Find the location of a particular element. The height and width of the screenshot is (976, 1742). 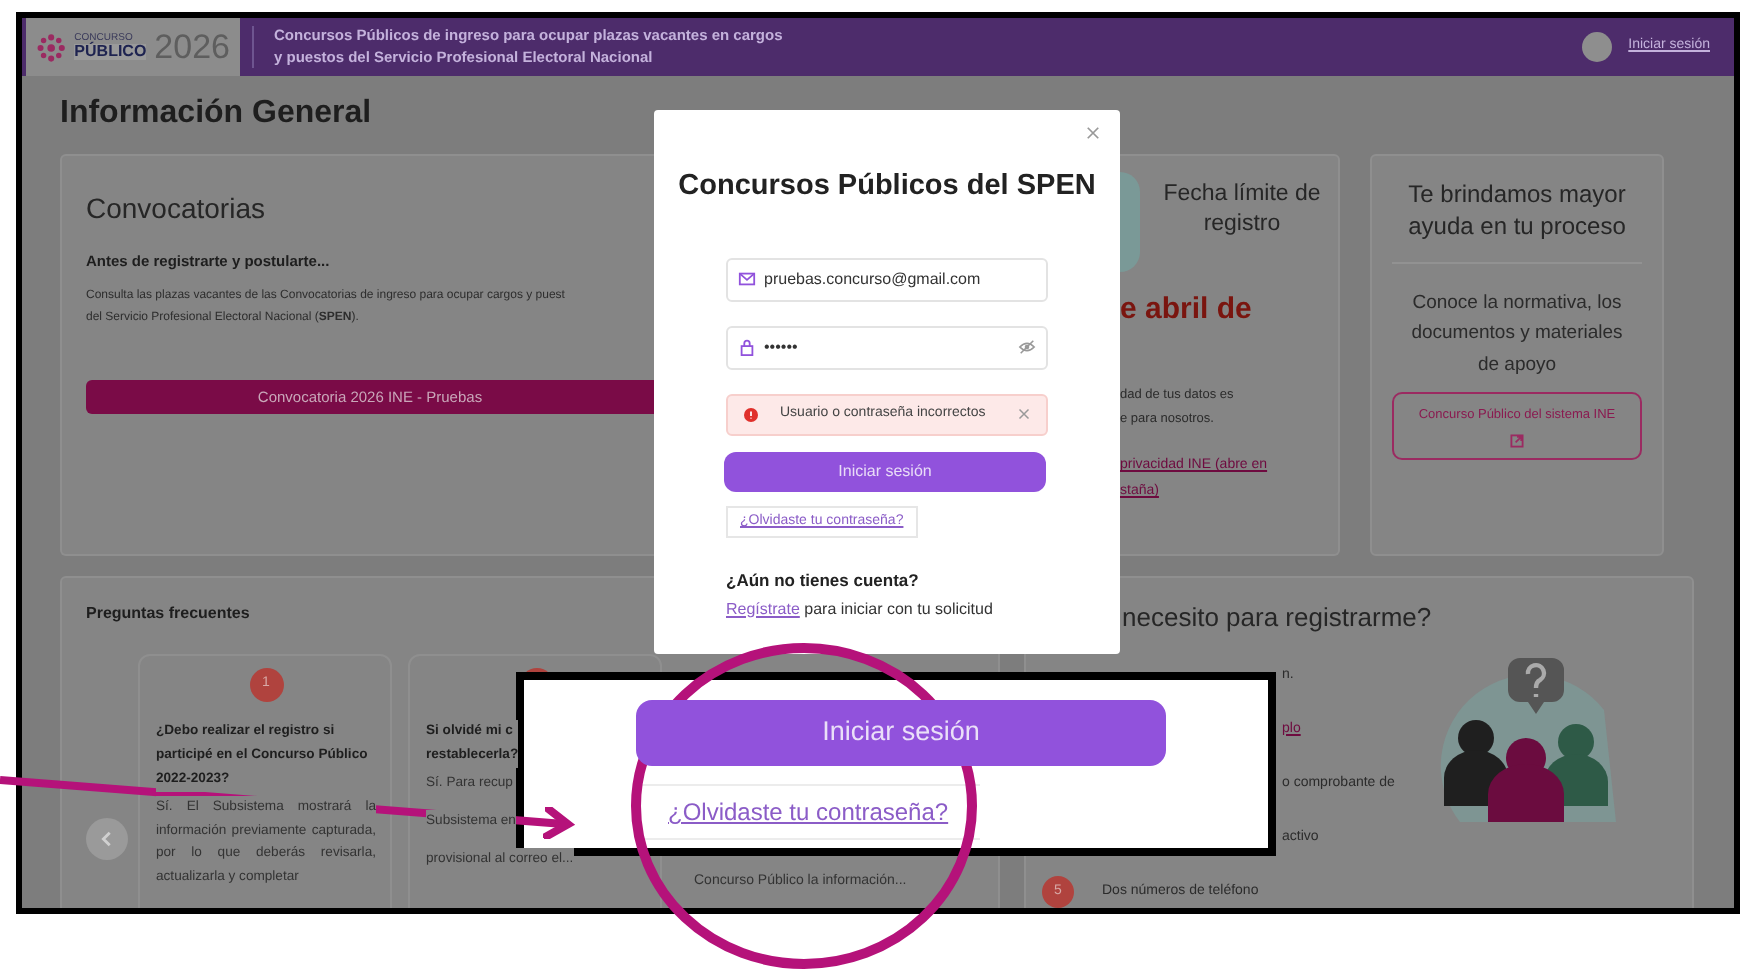

signup-link: Regístrate is located at coordinates (763, 608).